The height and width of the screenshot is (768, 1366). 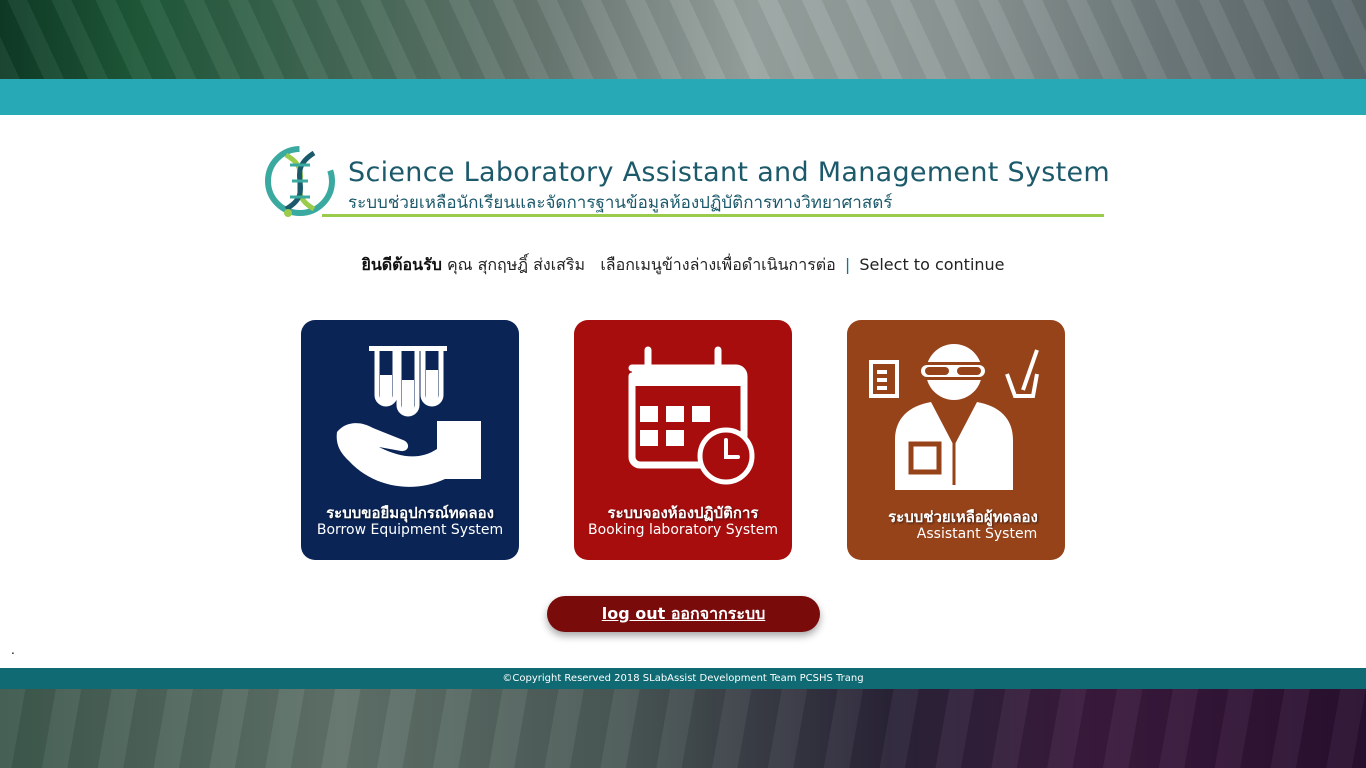 What do you see at coordinates (408, 416) in the screenshot?
I see `hand-test-tubes-icon` at bounding box center [408, 416].